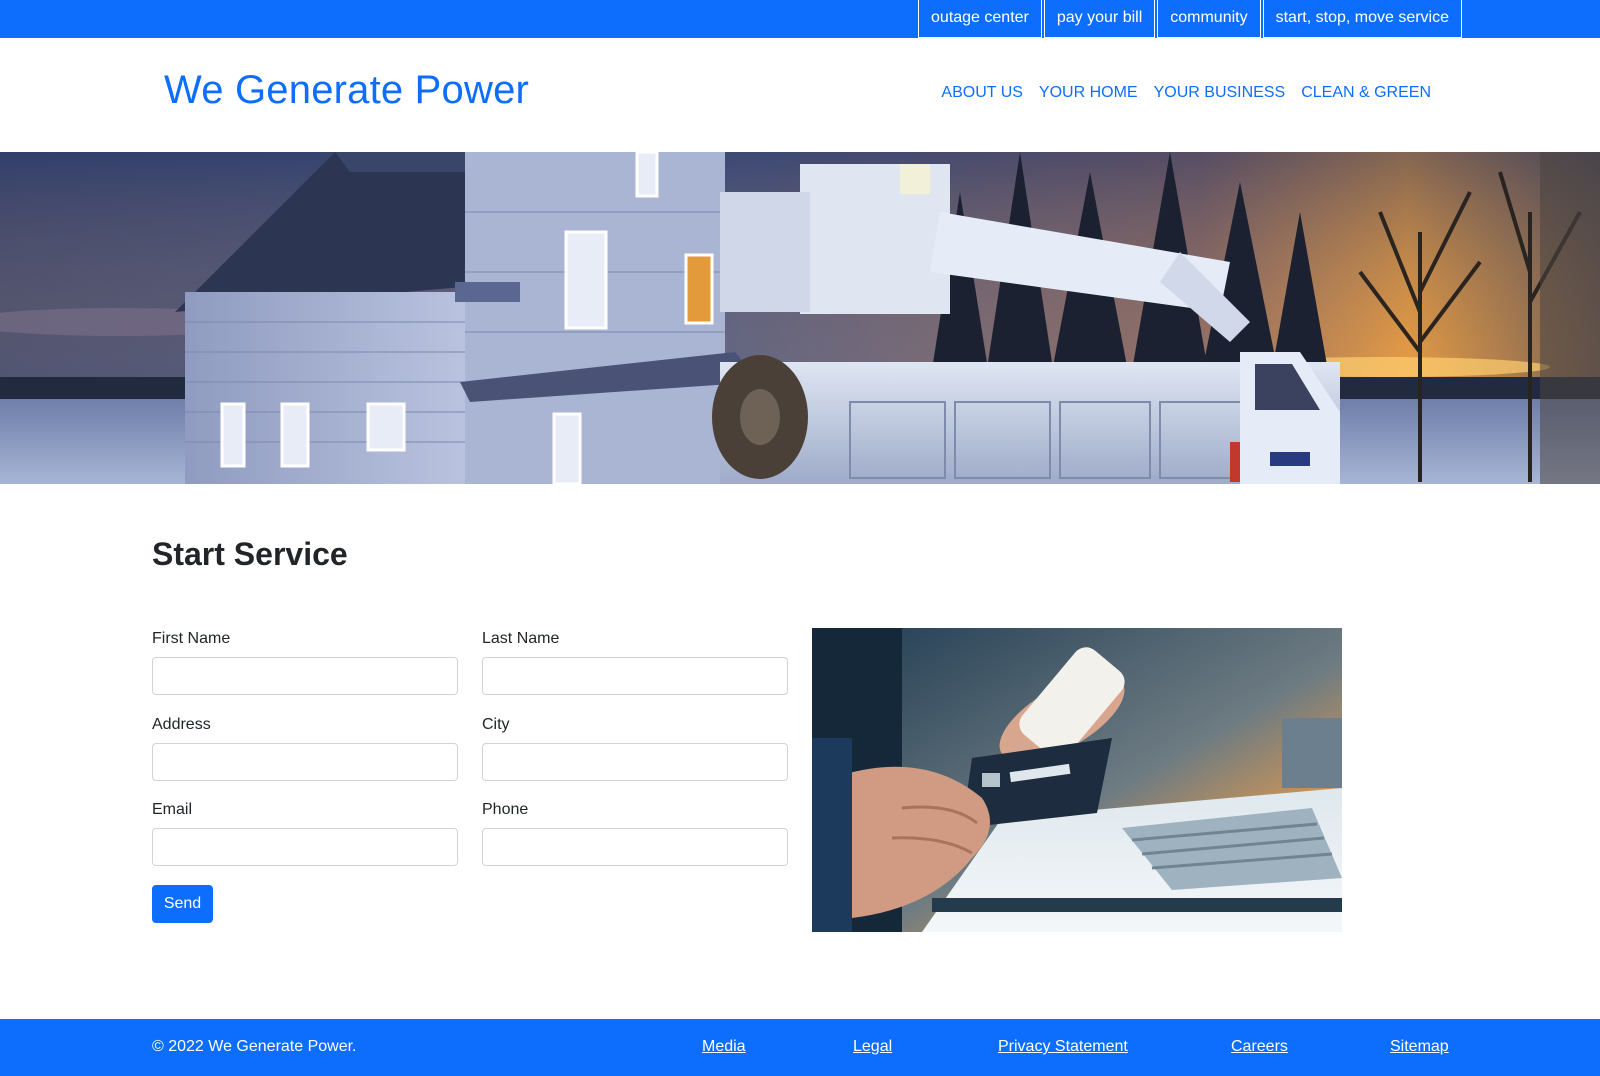 This screenshot has width=1600, height=1076. What do you see at coordinates (346, 90) in the screenshot?
I see `brand-logo-text: We Generate Power` at bounding box center [346, 90].